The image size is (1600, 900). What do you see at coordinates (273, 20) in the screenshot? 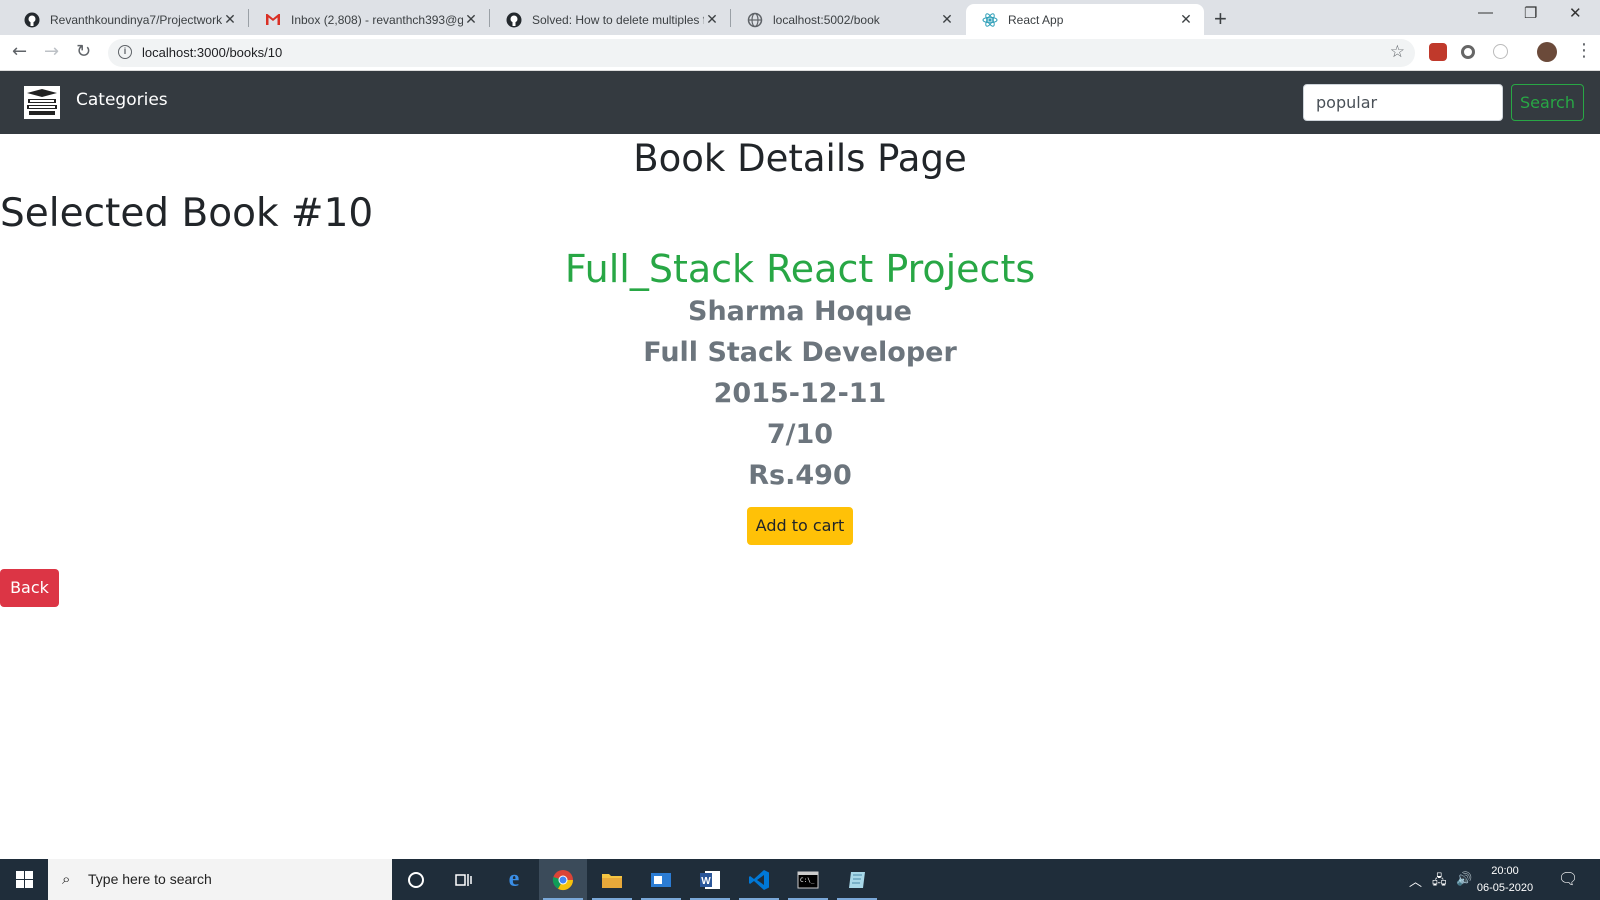
I see `gmail-icon` at bounding box center [273, 20].